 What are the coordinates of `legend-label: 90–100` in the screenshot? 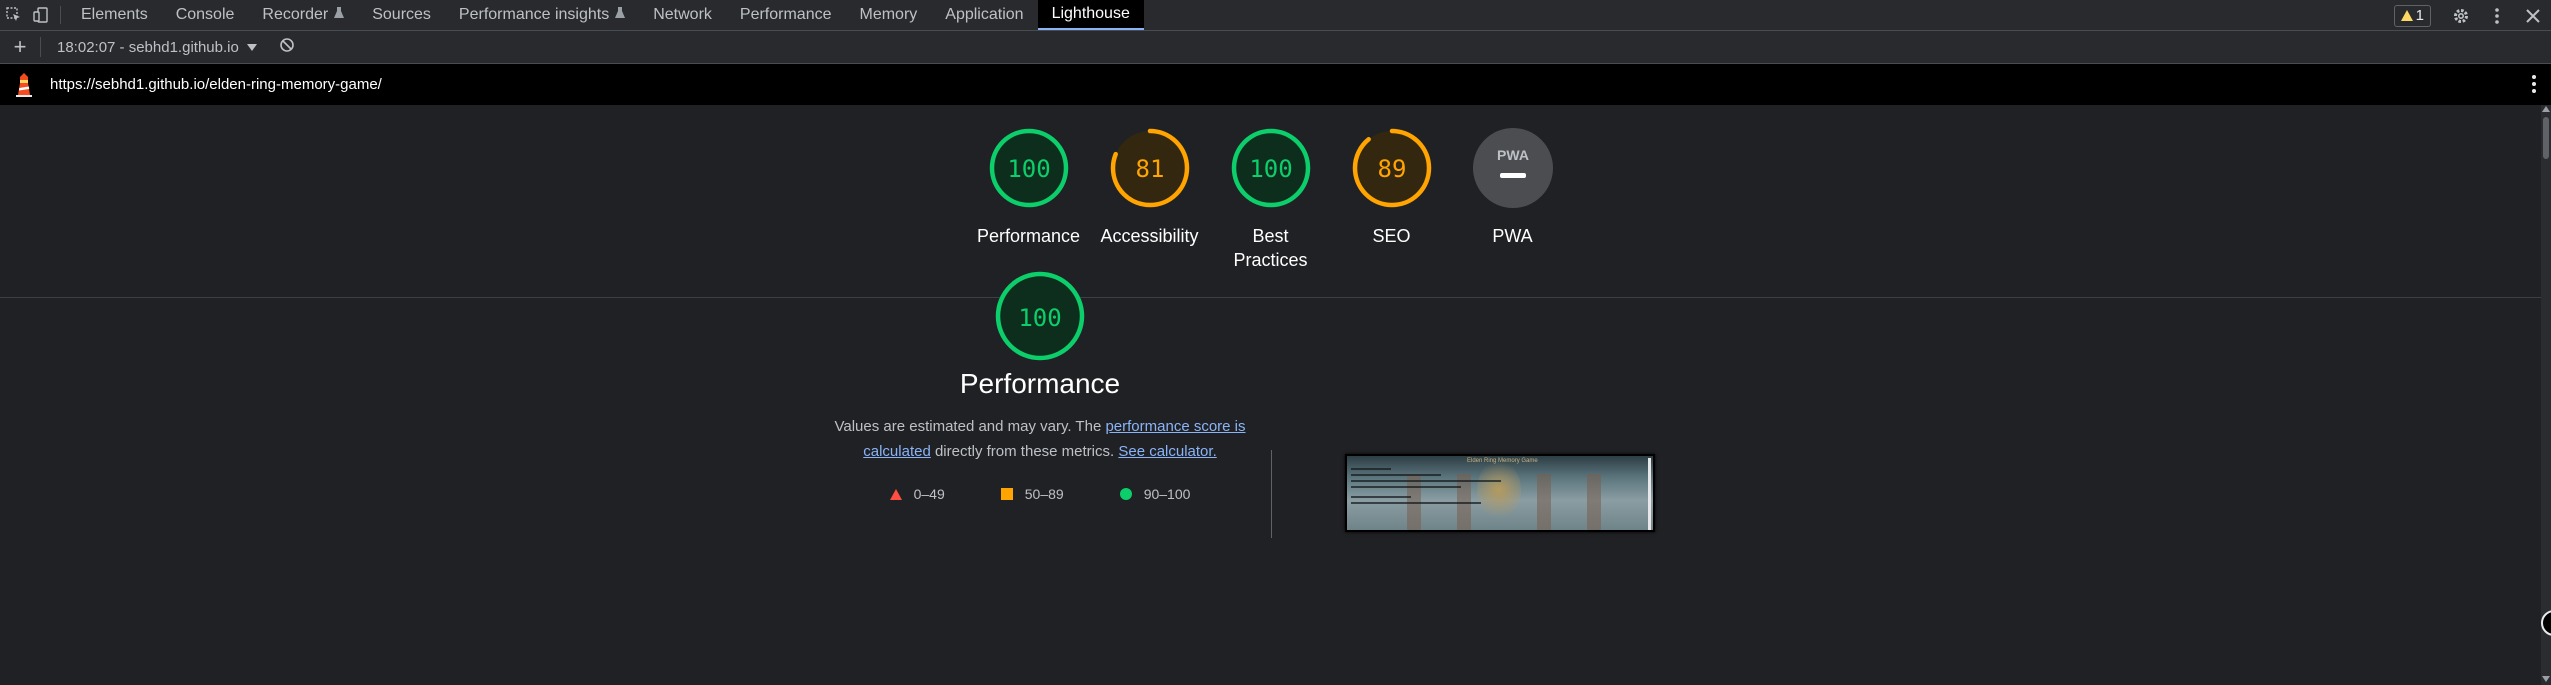 It's located at (1167, 494).